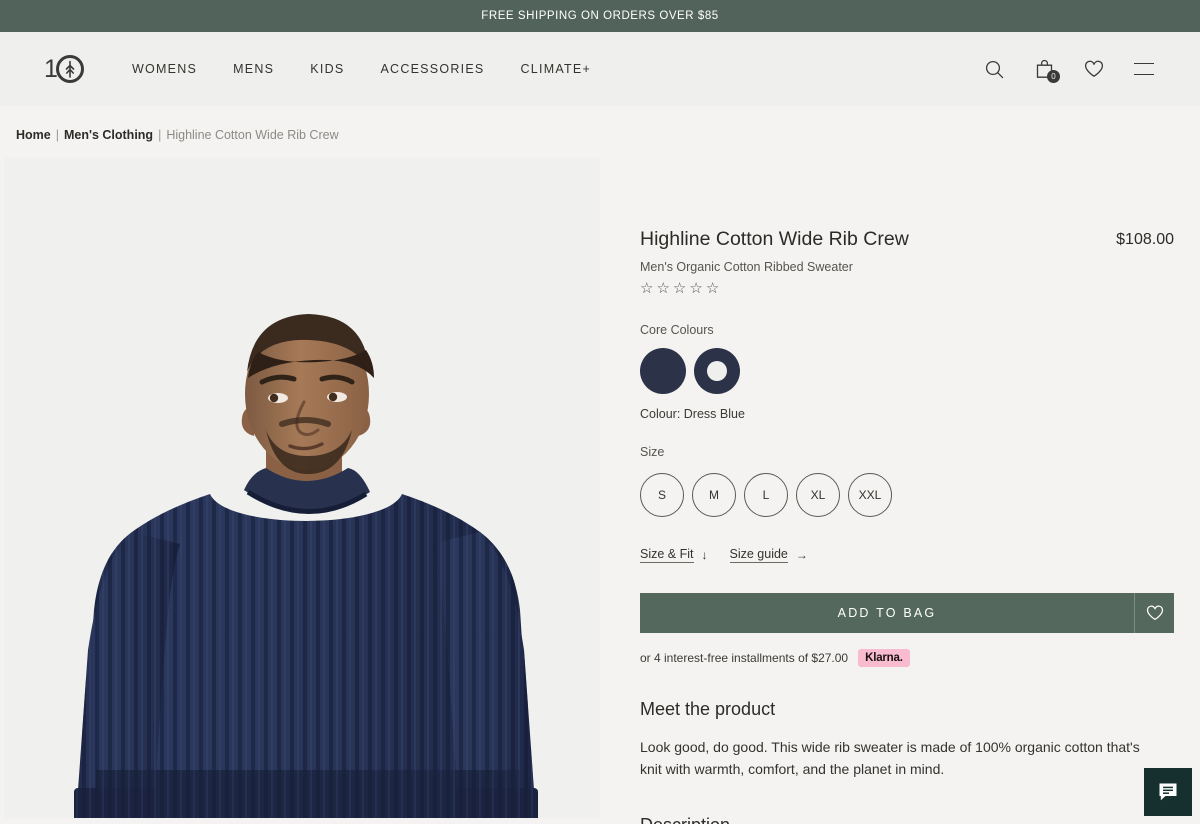  What do you see at coordinates (667, 555) in the screenshot?
I see `size-and-fit-label: Size & Fit` at bounding box center [667, 555].